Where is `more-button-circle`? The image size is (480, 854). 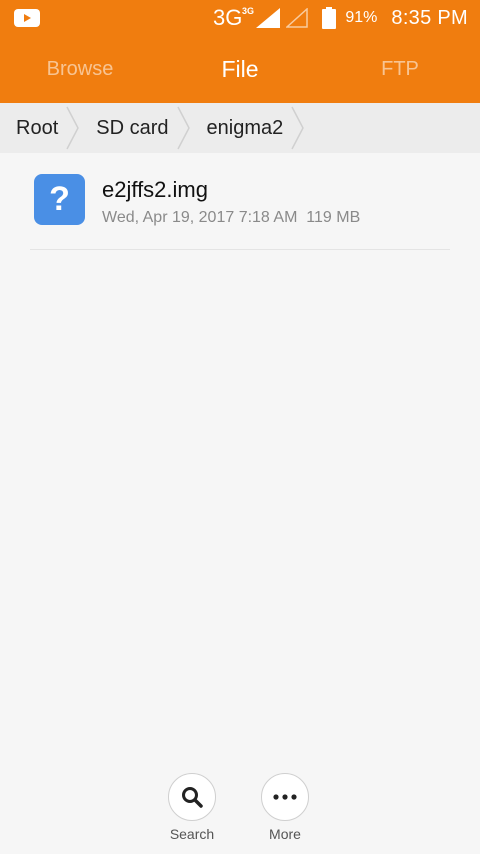 more-button-circle is located at coordinates (285, 797).